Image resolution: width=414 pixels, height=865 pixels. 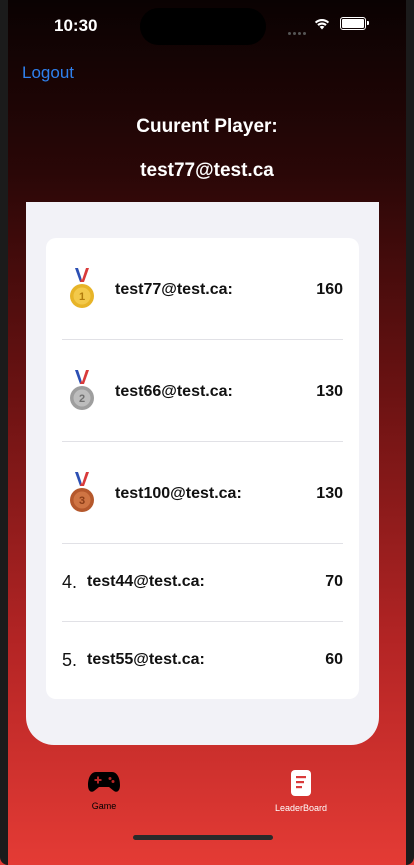 I want to click on bronze-medal-icon: 3, so click(x=82, y=492).